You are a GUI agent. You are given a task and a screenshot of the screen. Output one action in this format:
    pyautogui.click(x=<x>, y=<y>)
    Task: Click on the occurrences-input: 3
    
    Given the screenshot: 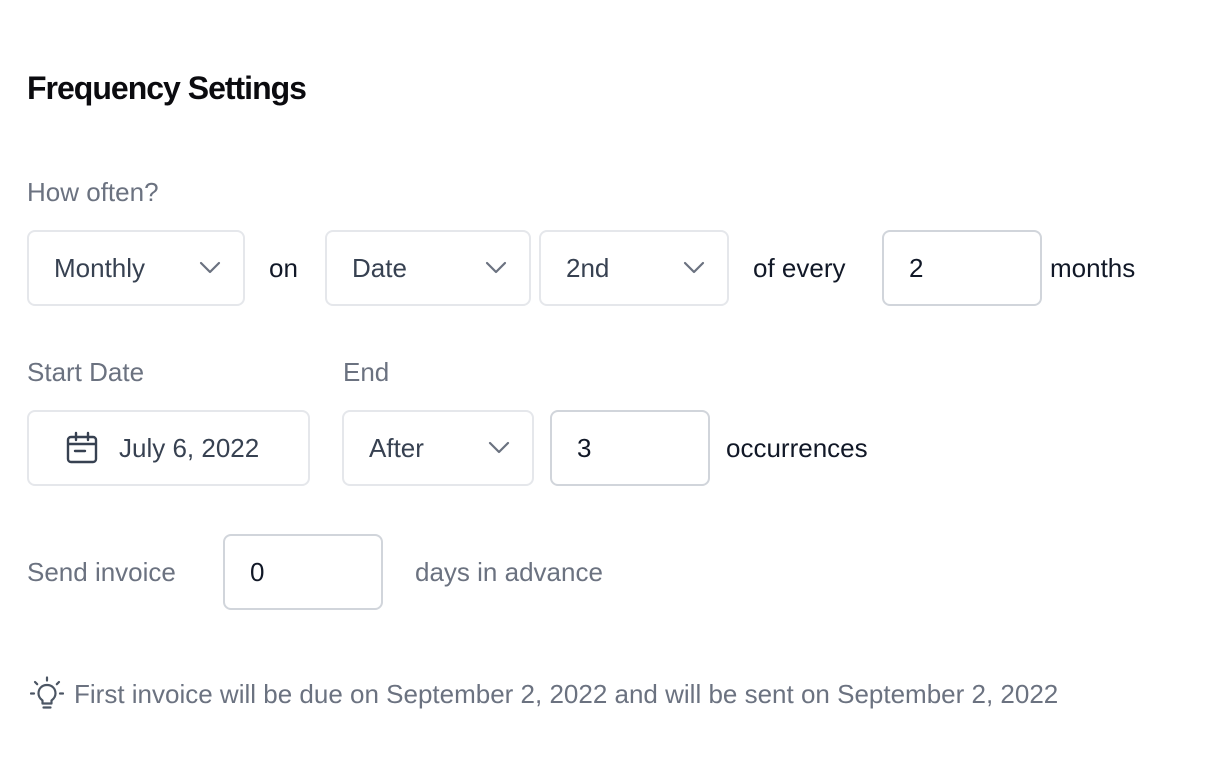 What is the action you would take?
    pyautogui.click(x=630, y=448)
    